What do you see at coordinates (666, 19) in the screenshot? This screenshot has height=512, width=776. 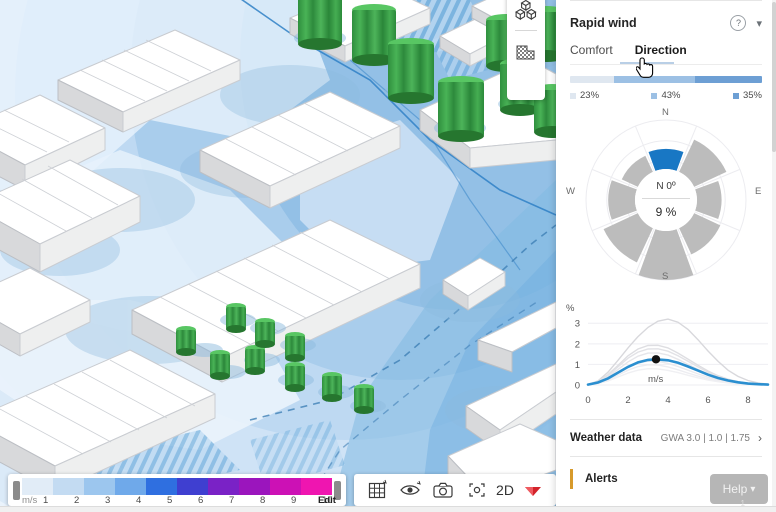 I see `panel-section-header: Rapid wind ? ▾` at bounding box center [666, 19].